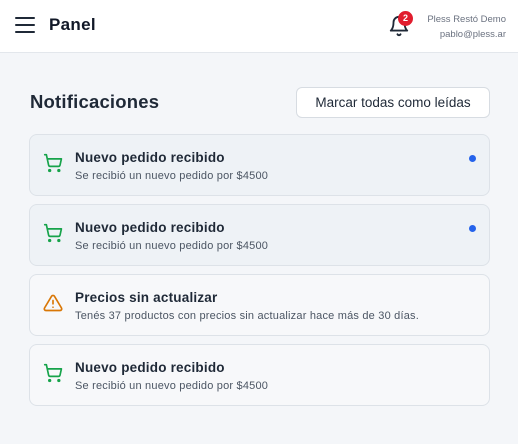 The image size is (518, 444). What do you see at coordinates (95, 101) in the screenshot?
I see `page-title: Notificaciones` at bounding box center [95, 101].